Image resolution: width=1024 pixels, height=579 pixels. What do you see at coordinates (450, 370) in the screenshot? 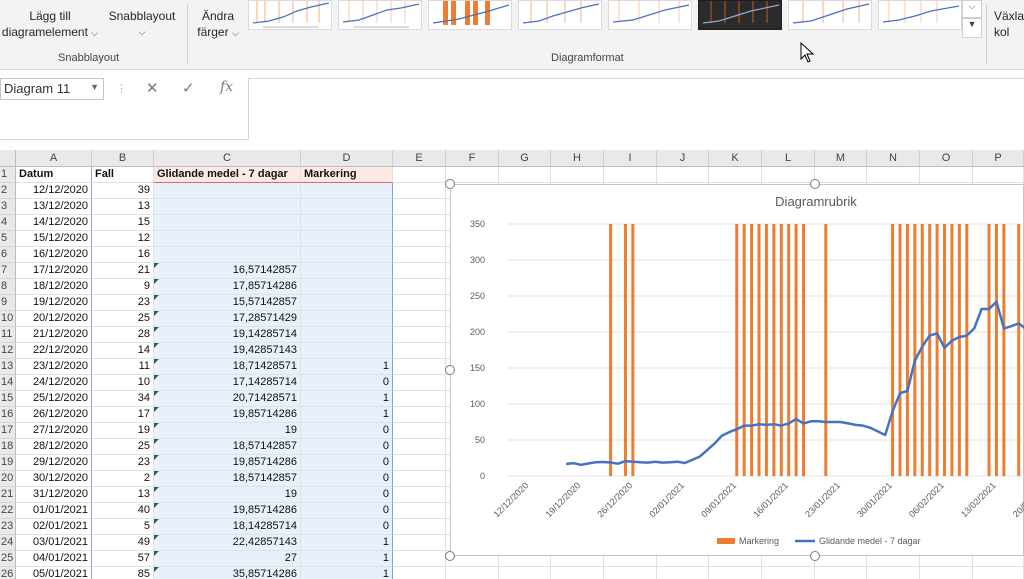
I see `resize-handle-left` at bounding box center [450, 370].